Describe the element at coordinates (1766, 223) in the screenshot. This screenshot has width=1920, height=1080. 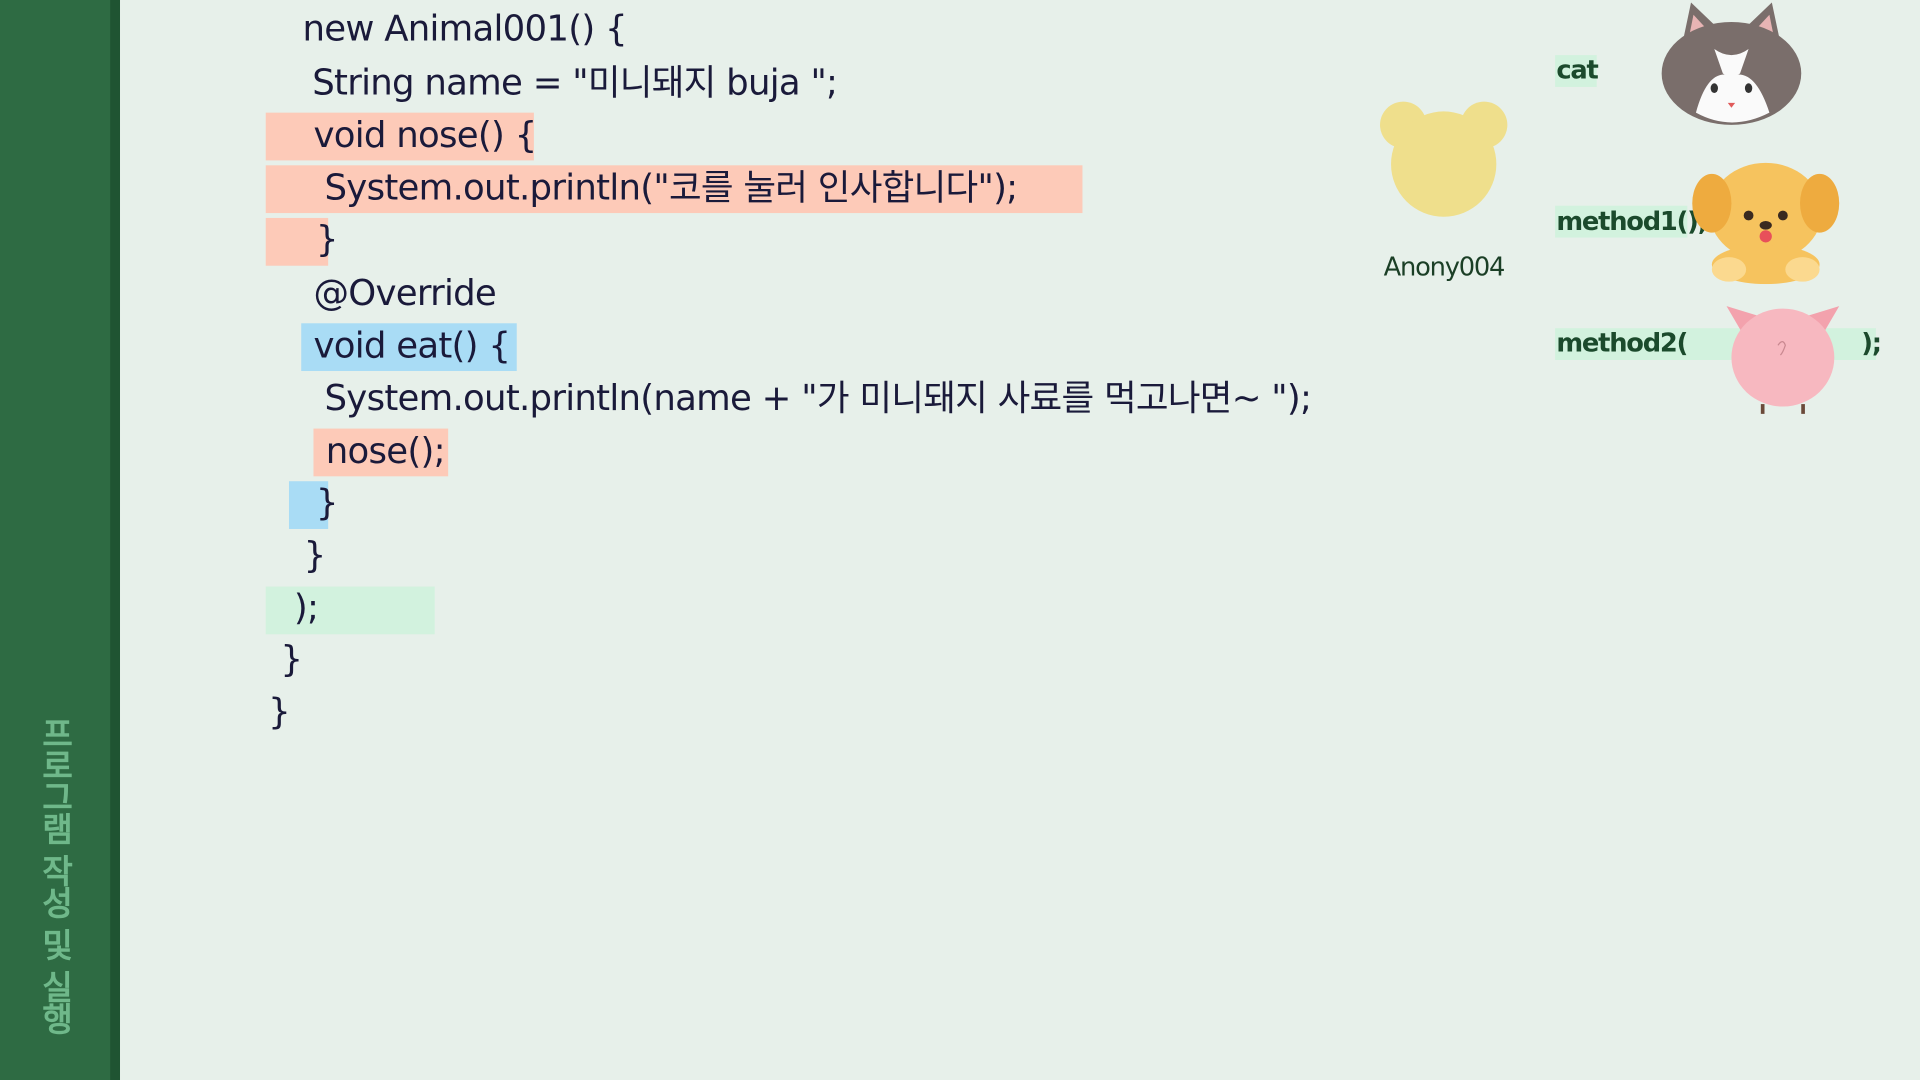
I see `dog-icon` at that location.